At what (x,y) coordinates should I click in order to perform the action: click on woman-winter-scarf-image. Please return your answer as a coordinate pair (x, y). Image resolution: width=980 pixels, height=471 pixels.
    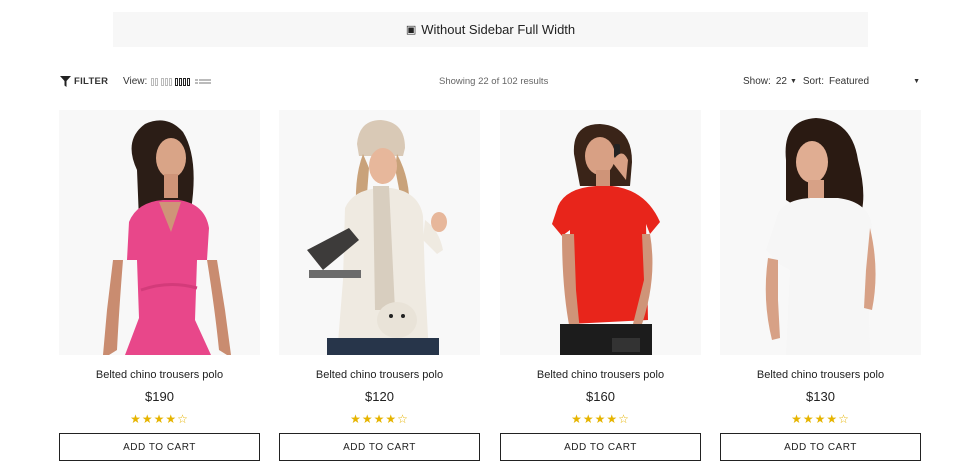
    Looking at the image, I should click on (377, 237).